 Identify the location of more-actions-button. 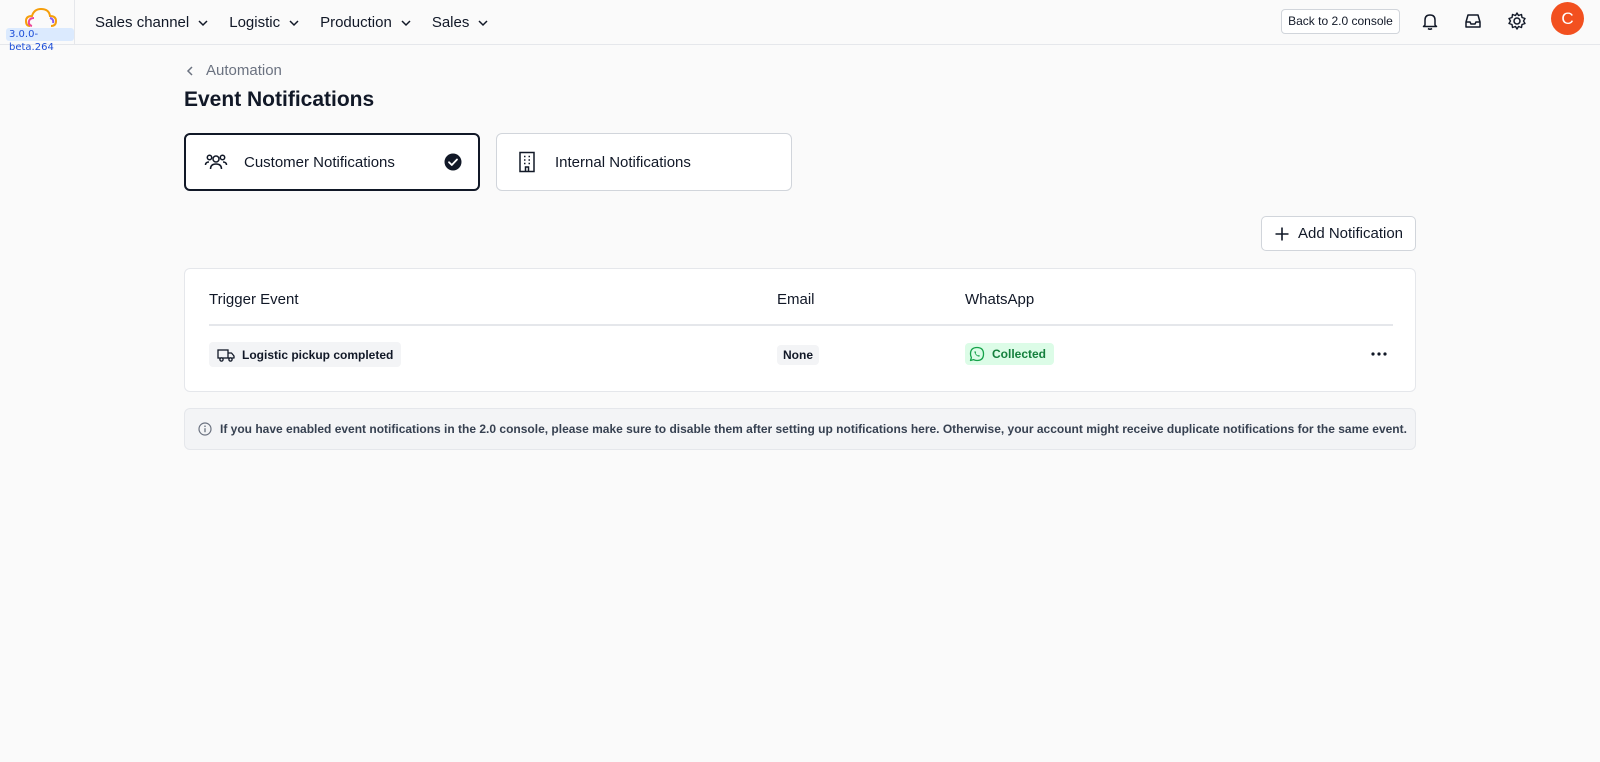
(1379, 354).